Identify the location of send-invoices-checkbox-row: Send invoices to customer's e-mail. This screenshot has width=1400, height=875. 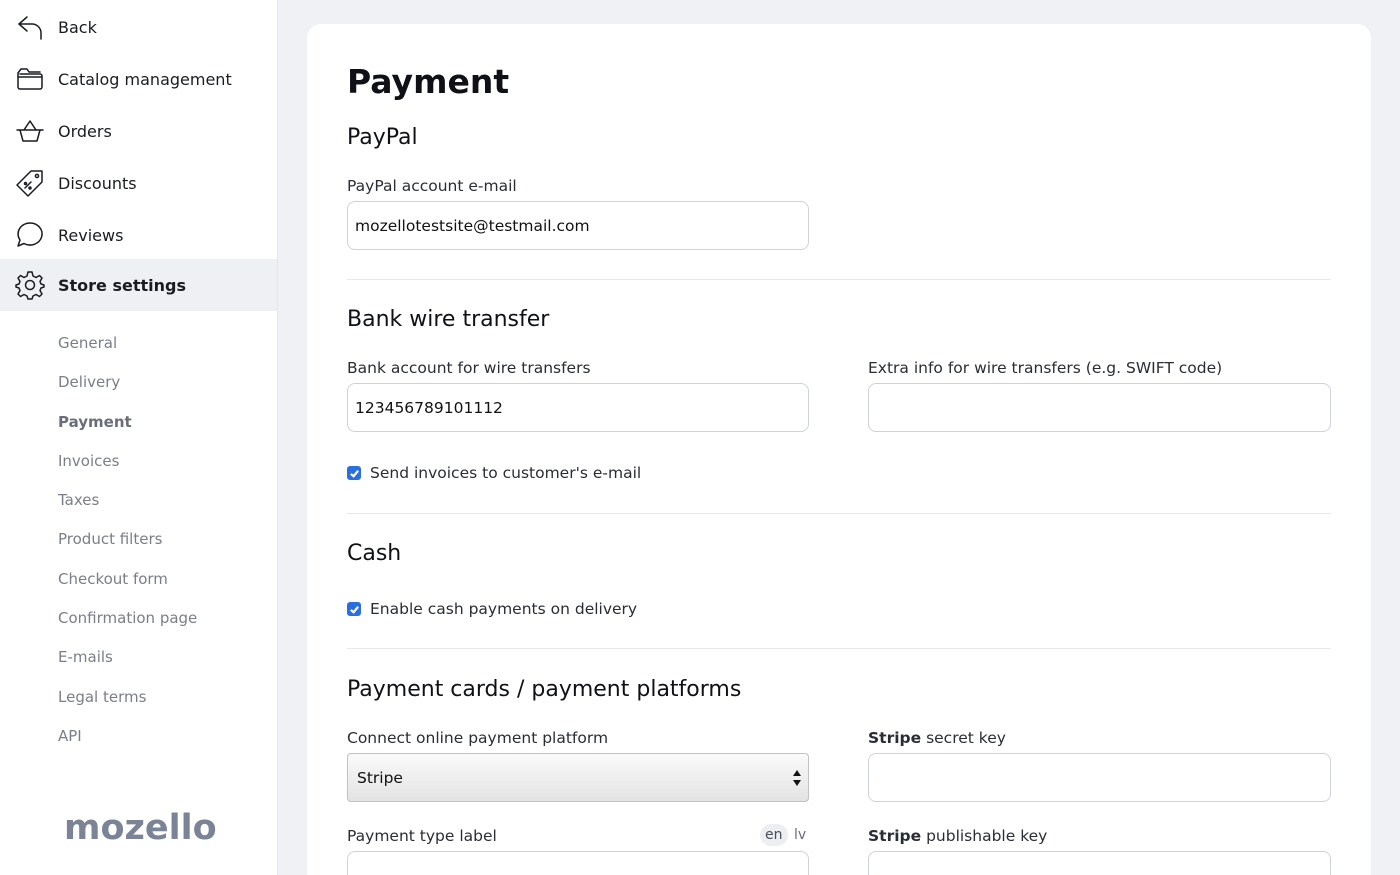
(494, 473).